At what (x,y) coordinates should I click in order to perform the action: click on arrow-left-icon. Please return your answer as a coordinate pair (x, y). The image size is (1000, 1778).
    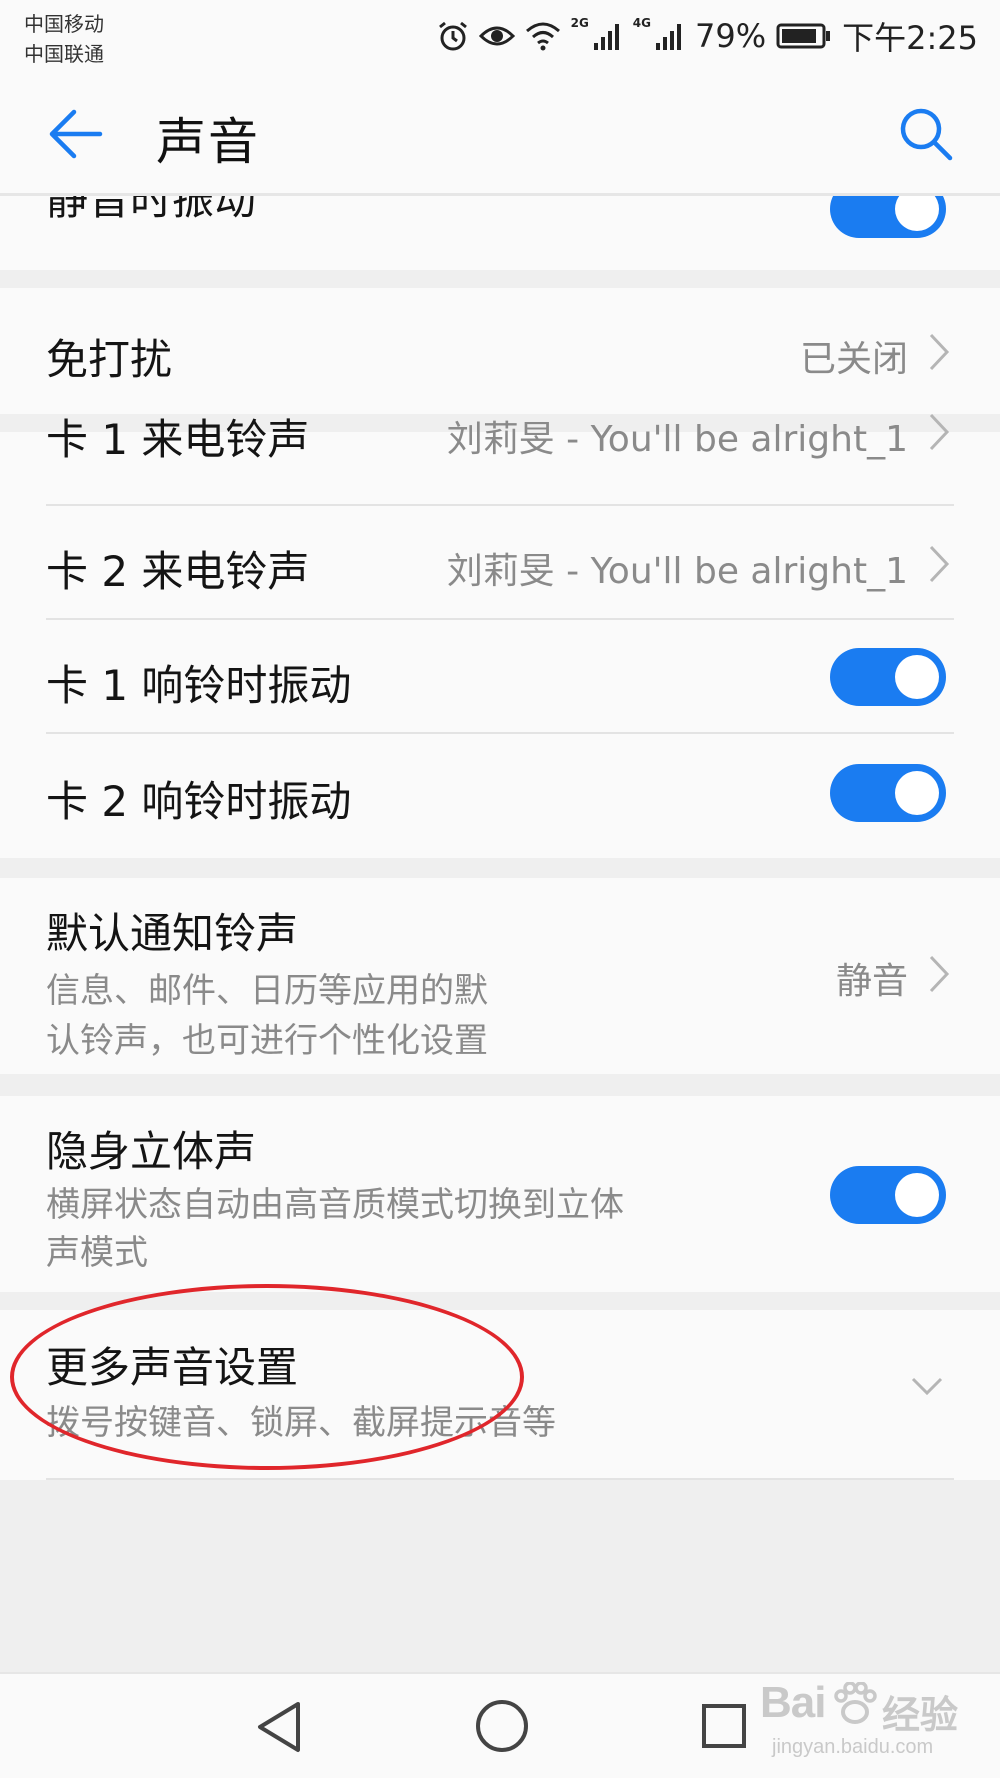
    Looking at the image, I should click on (74, 134).